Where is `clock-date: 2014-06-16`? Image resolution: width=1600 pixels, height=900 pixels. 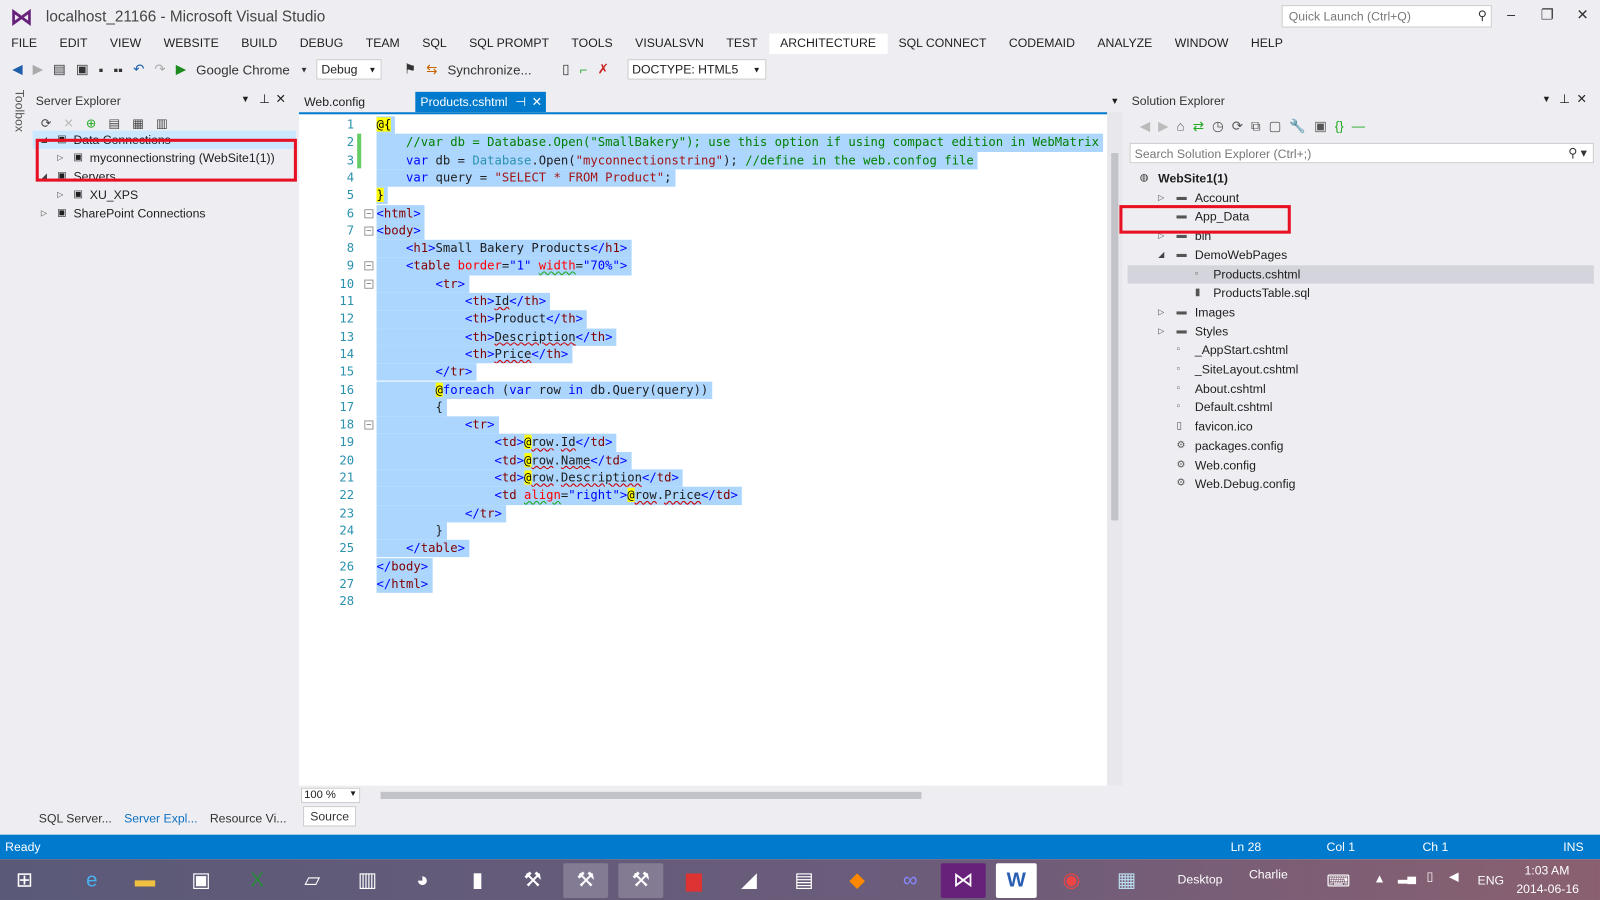
clock-date: 2014-06-16 is located at coordinates (1547, 889).